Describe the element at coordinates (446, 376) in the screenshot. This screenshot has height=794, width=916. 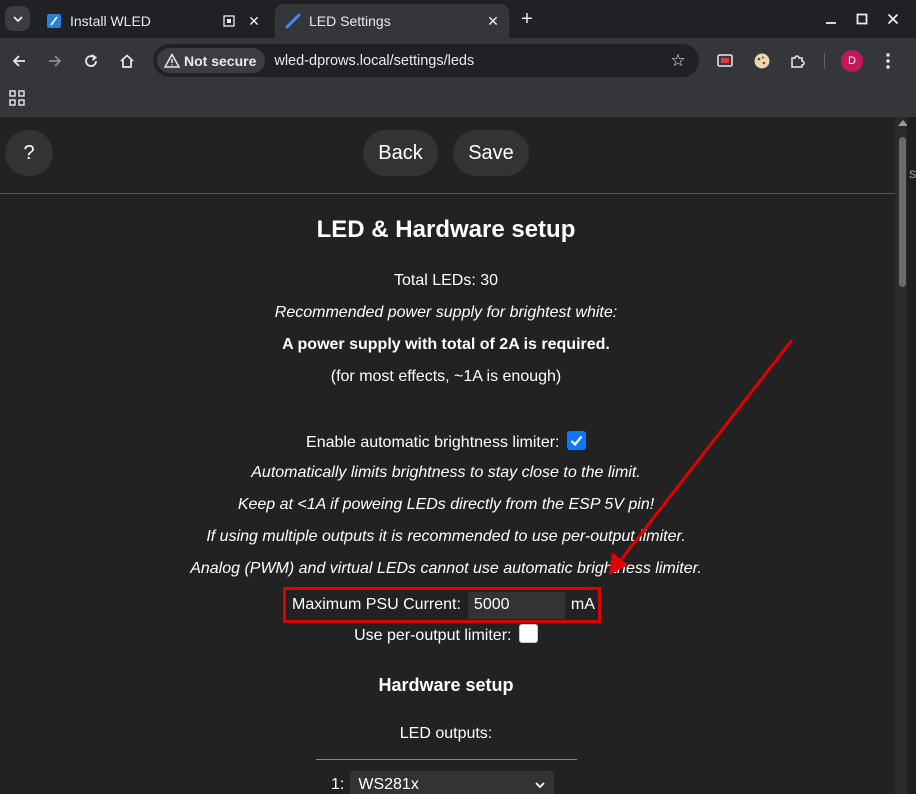
I see `most-effects-text: (for most effects, ~1A is enough)` at that location.